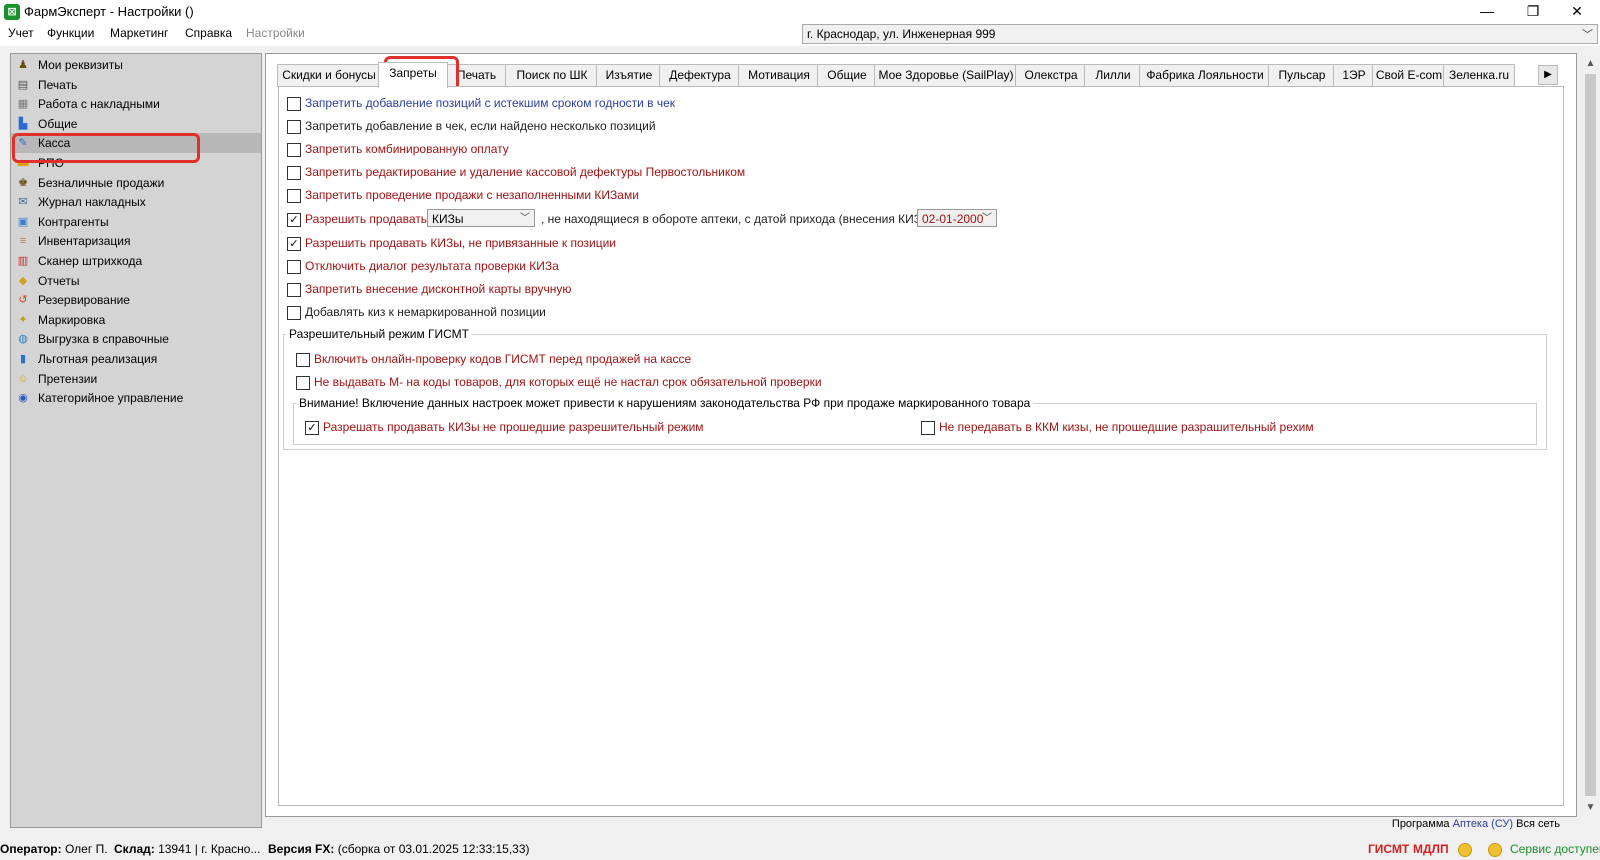  I want to click on sidebar-item: ✦ Маркировка, so click(136, 320).